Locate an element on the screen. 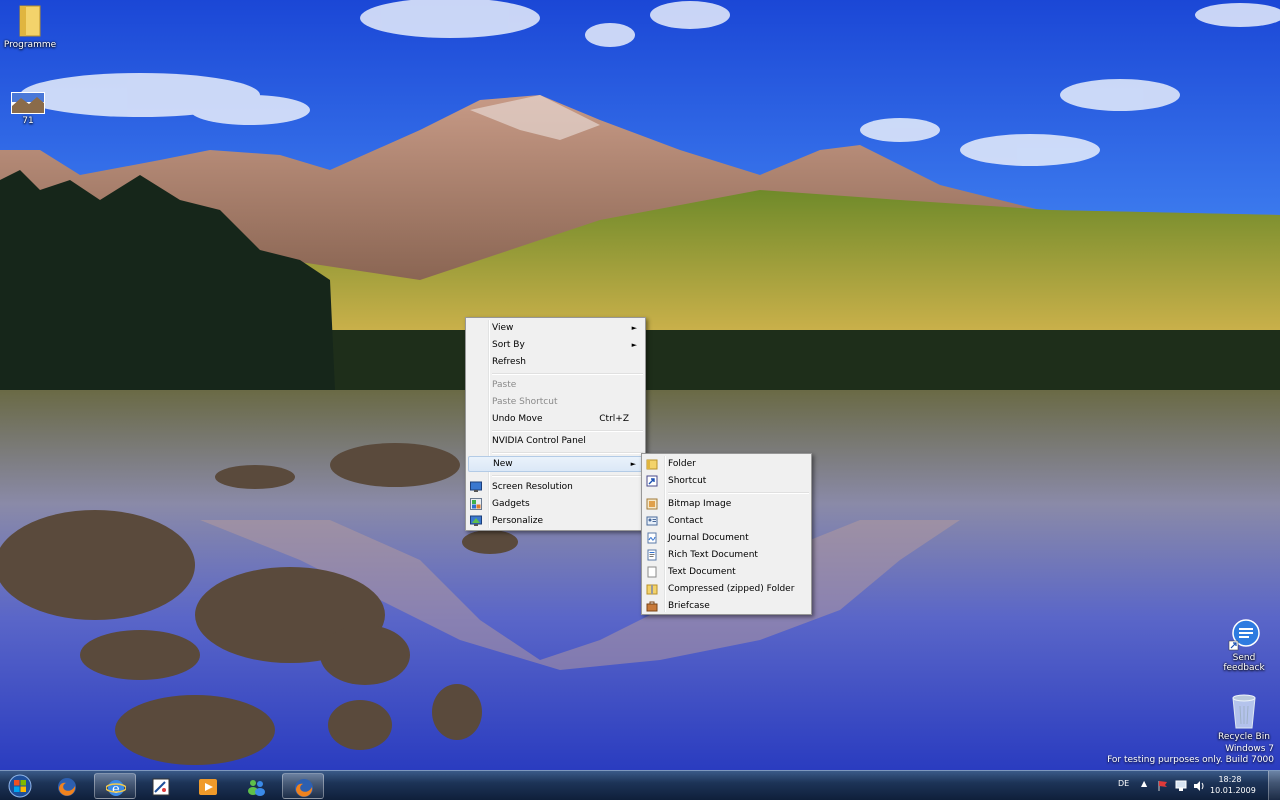 This screenshot has height=800, width=1280. new-item-compressed-folder: Compressed (zipped) Folder is located at coordinates (726, 589).